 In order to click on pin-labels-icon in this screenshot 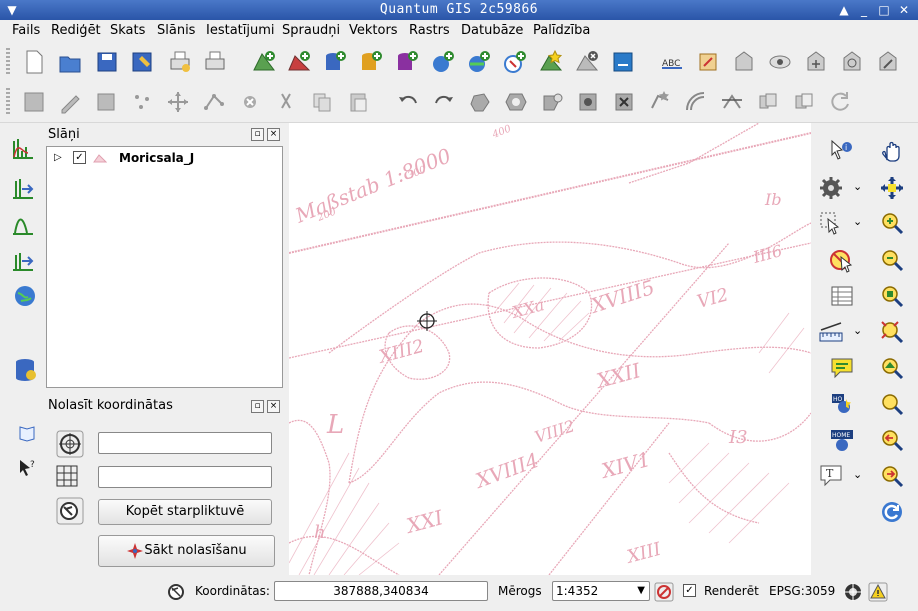, I will do `click(708, 62)`.